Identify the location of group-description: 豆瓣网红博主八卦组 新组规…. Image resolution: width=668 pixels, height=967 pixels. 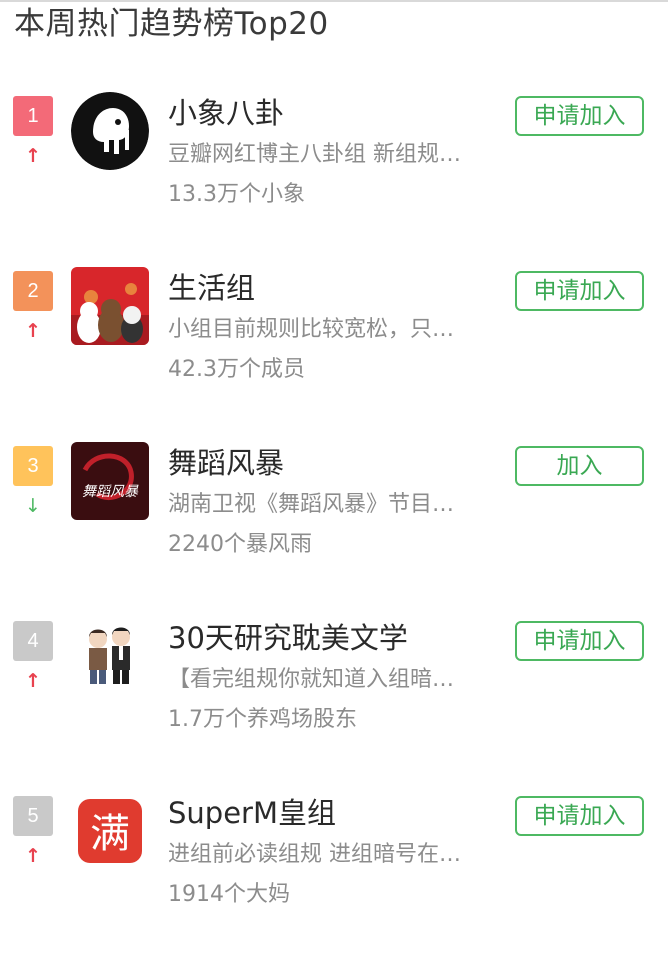
(314, 154).